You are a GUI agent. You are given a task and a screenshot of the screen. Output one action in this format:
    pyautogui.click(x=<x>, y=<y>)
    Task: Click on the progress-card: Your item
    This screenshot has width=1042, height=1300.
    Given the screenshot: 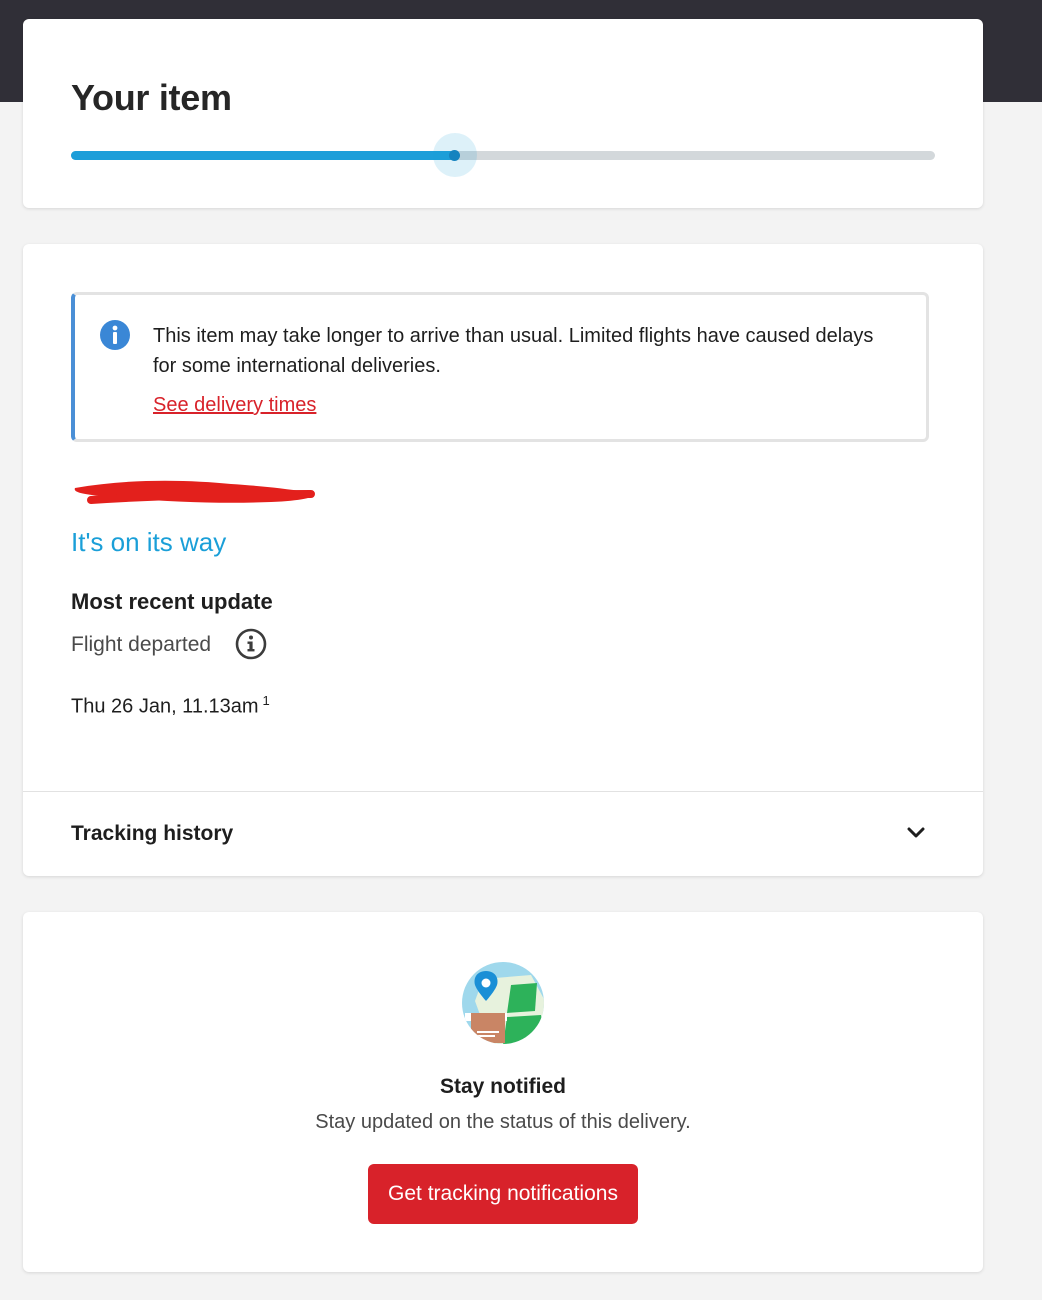 What is the action you would take?
    pyautogui.click(x=503, y=113)
    